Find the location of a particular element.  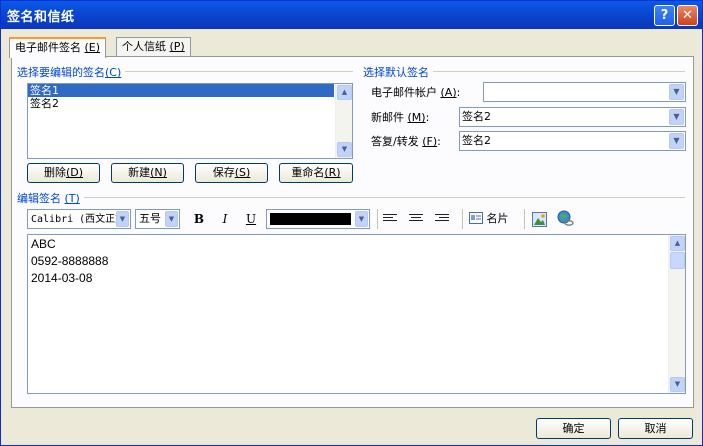

signature-list: 签名1 签名2 ▲ ▼ is located at coordinates (190, 121).